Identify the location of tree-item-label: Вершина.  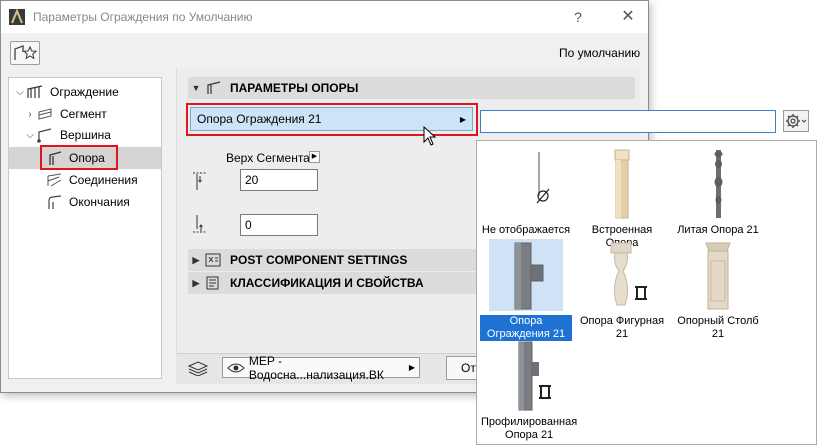
(85, 135).